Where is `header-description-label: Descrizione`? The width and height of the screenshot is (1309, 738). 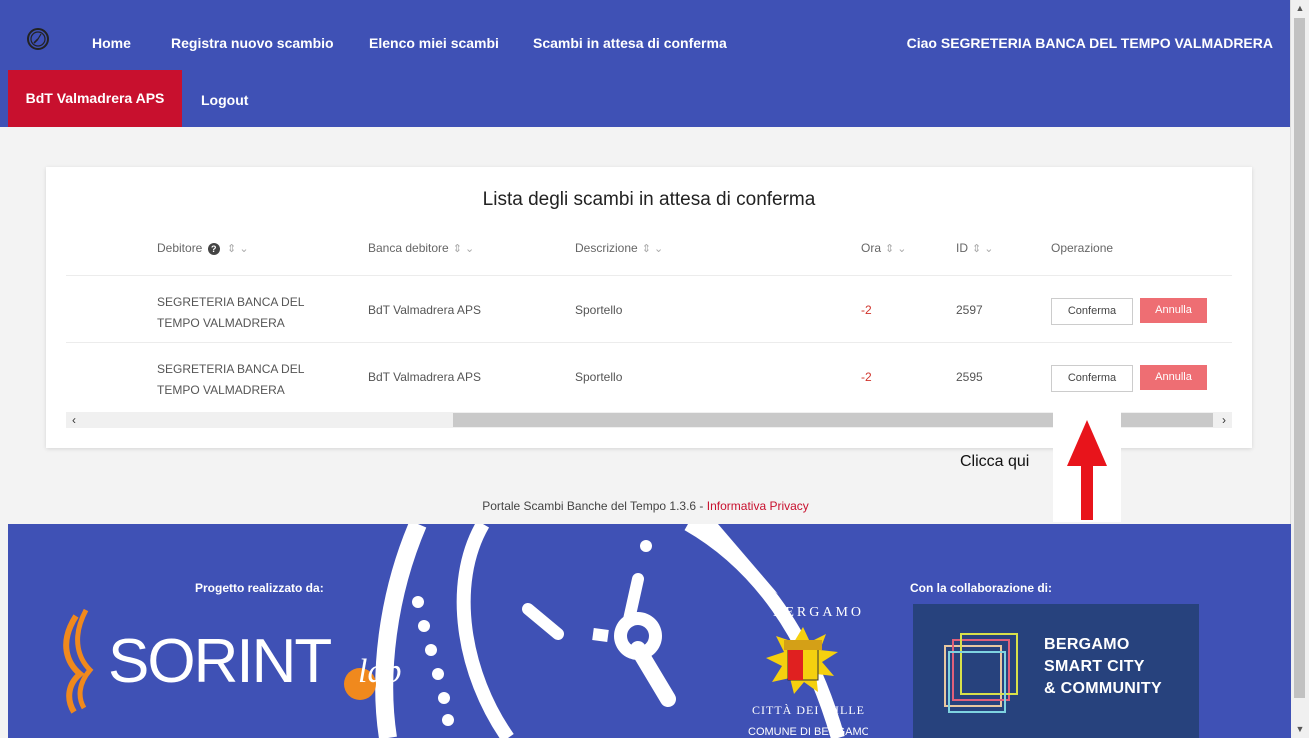 header-description-label: Descrizione is located at coordinates (606, 248).